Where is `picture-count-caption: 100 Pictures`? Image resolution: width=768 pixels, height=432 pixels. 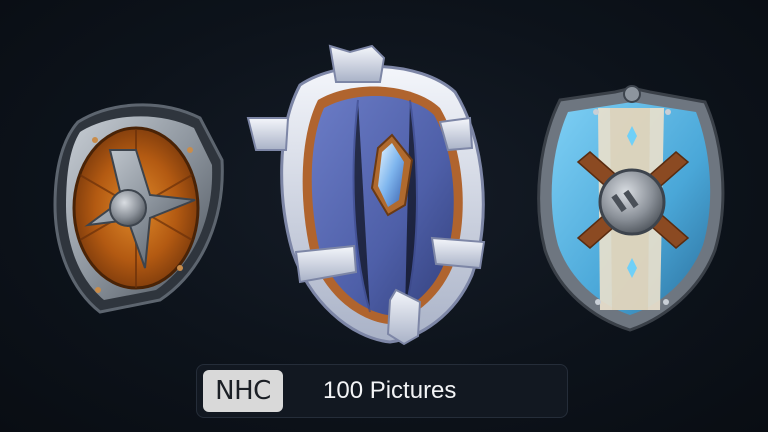
picture-count-caption: 100 Pictures is located at coordinates (390, 390).